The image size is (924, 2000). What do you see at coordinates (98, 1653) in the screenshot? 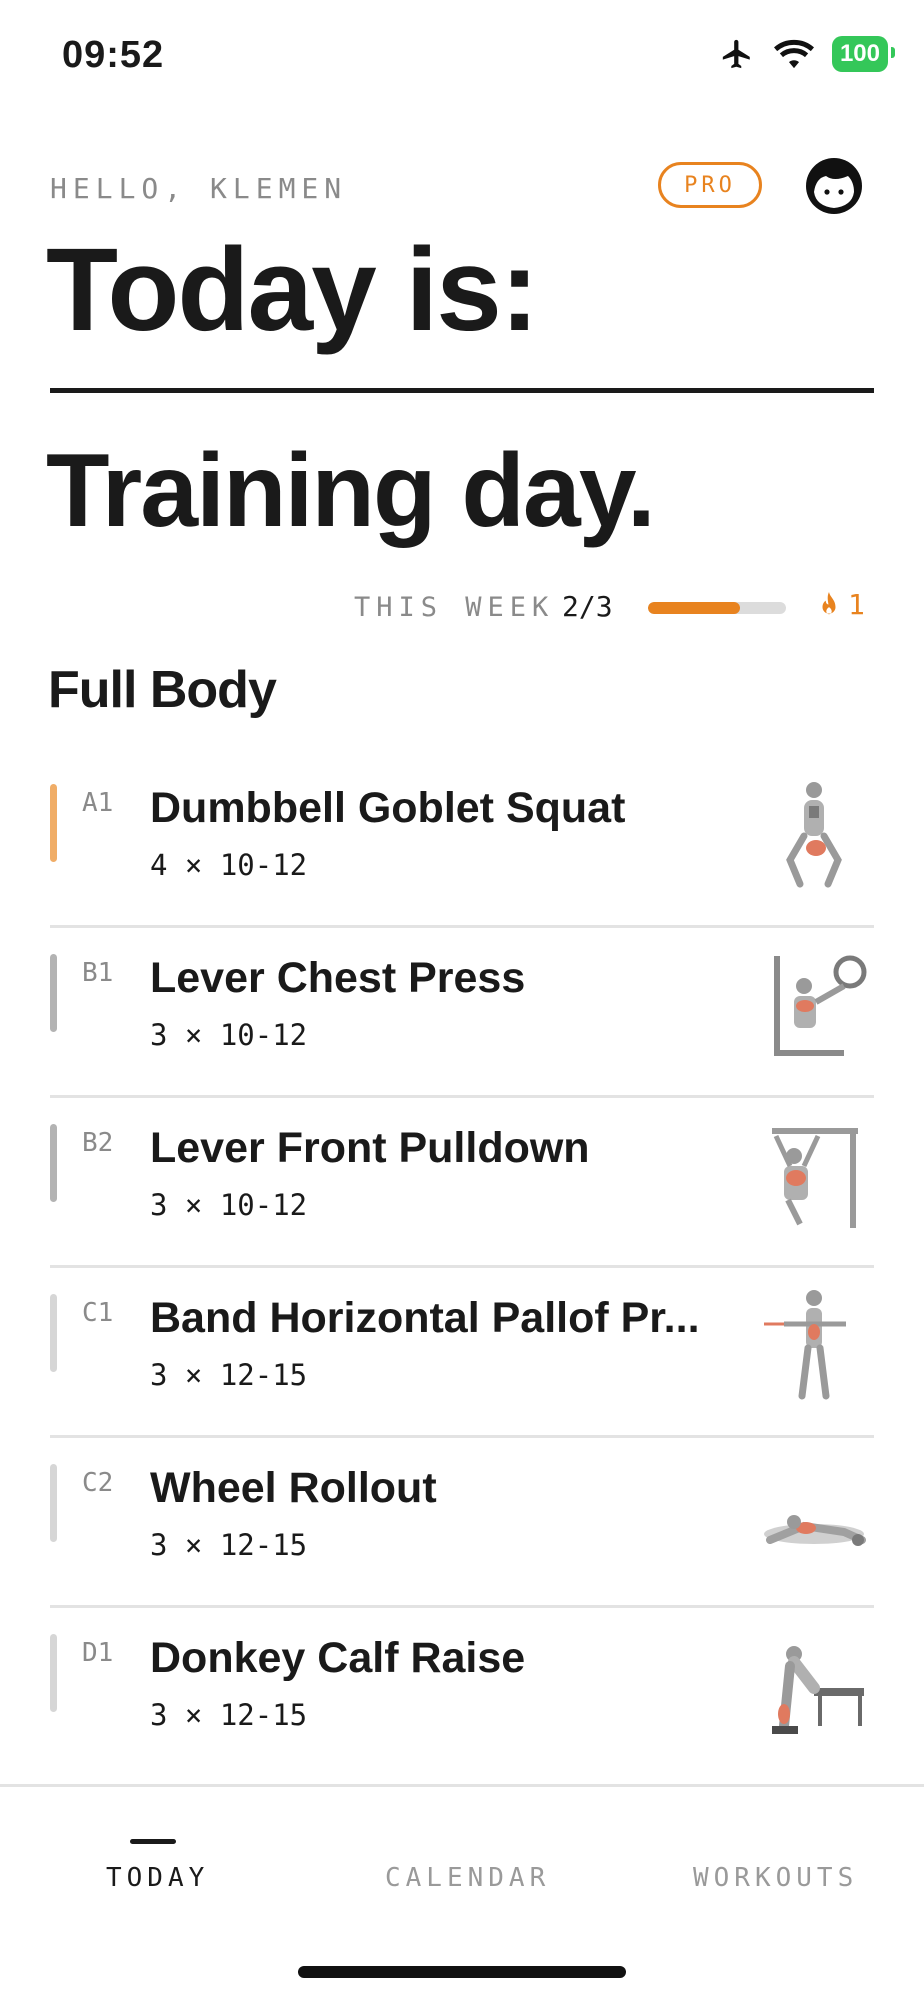
I see `exercise-code: D1` at bounding box center [98, 1653].